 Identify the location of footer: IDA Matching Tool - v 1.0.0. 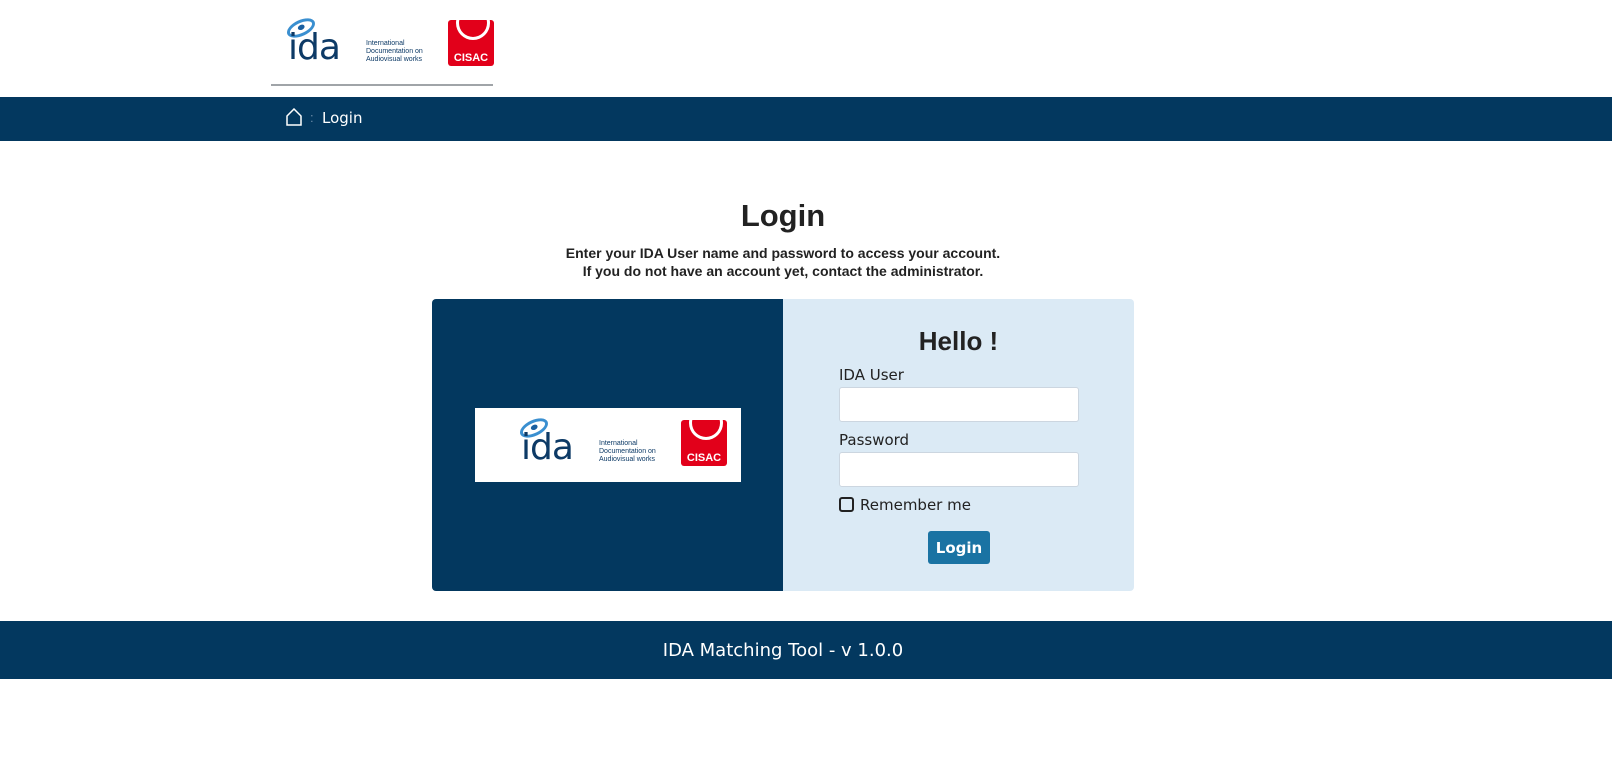
(806, 650).